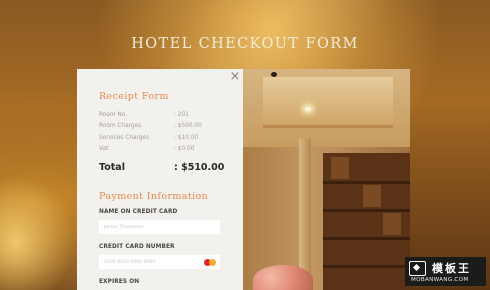 The height and width of the screenshot is (290, 490). I want to click on name-on-card-label: NAME ON CREDIT CARD, so click(138, 212).